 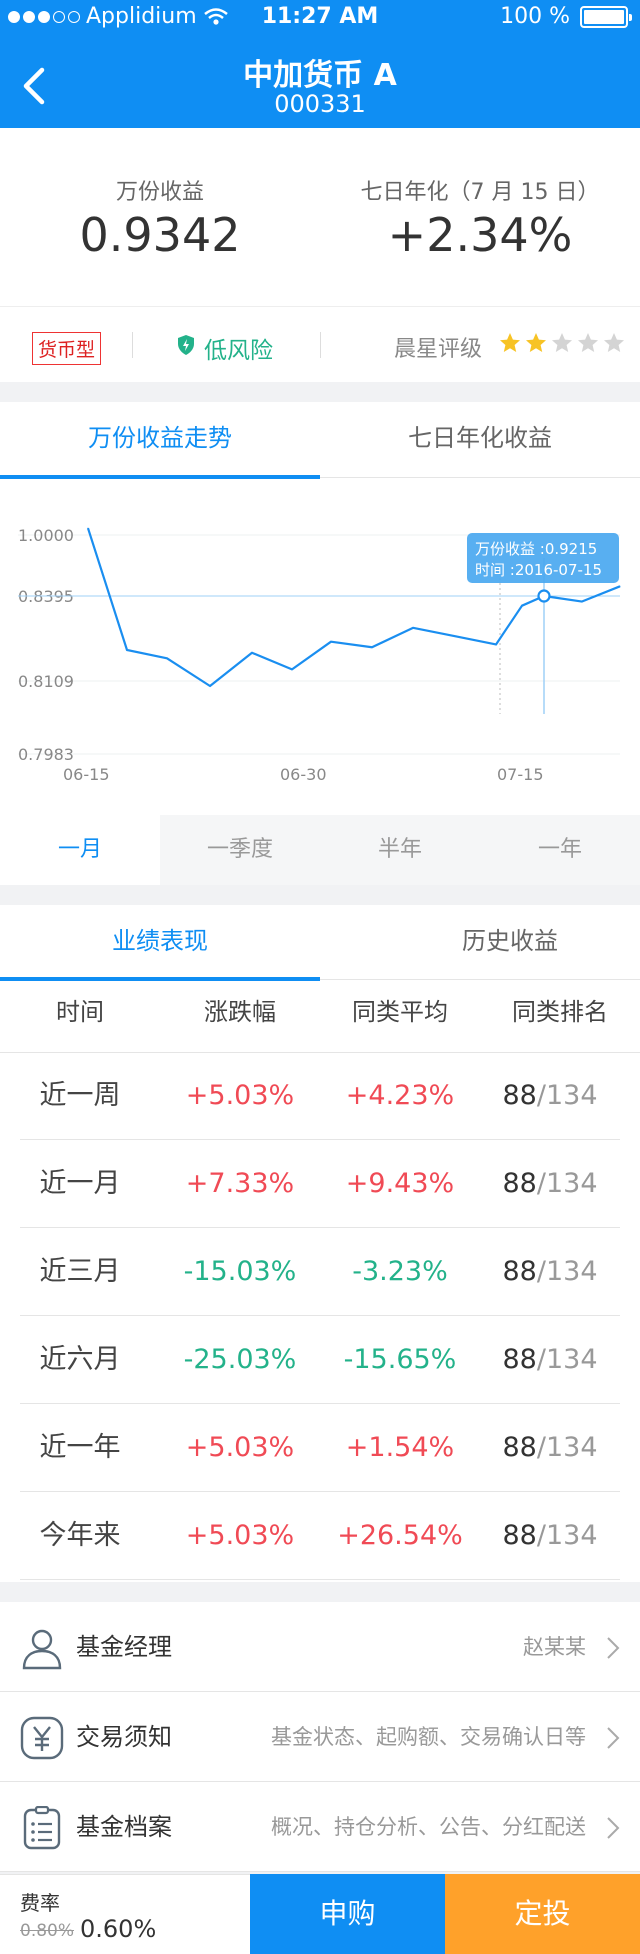 I want to click on shield-icon, so click(x=186, y=345).